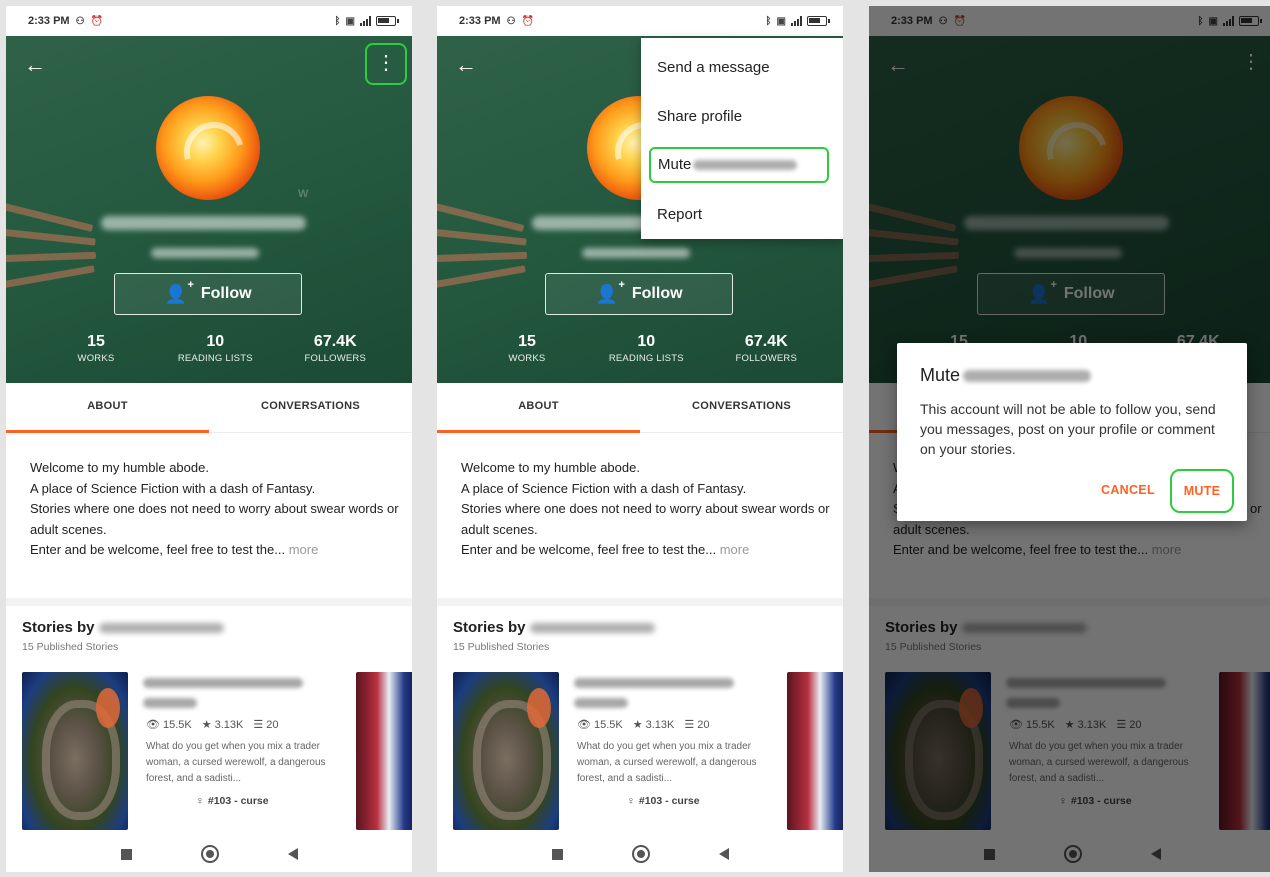 The image size is (1270, 877). I want to click on menu-item-share-profile: Share profile, so click(742, 116).